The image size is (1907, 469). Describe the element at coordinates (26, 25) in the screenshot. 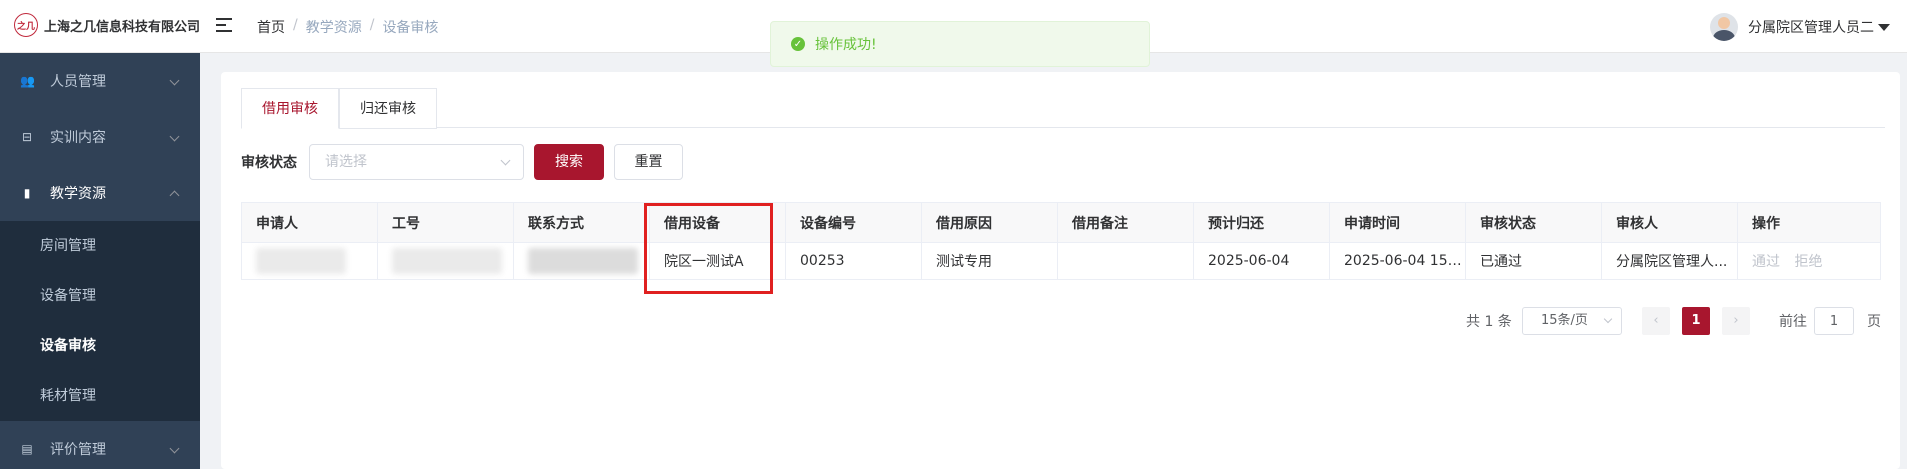

I see `logo-icon: 之几` at that location.